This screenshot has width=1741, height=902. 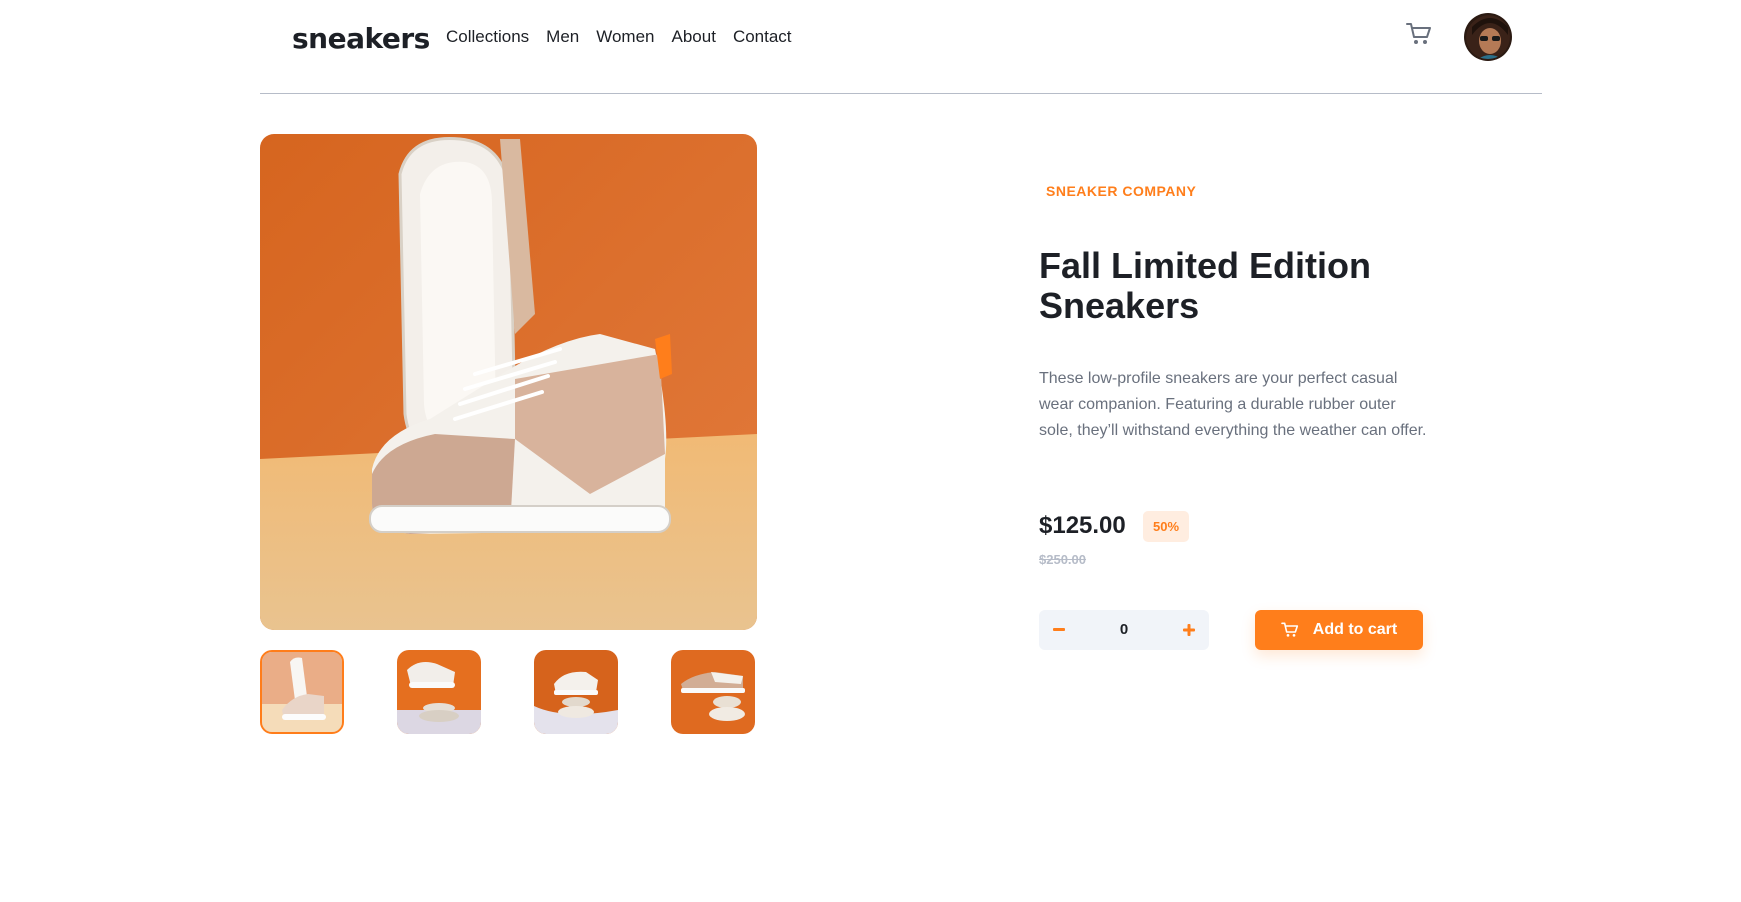 I want to click on thumbnail-strip, so click(x=508, y=692).